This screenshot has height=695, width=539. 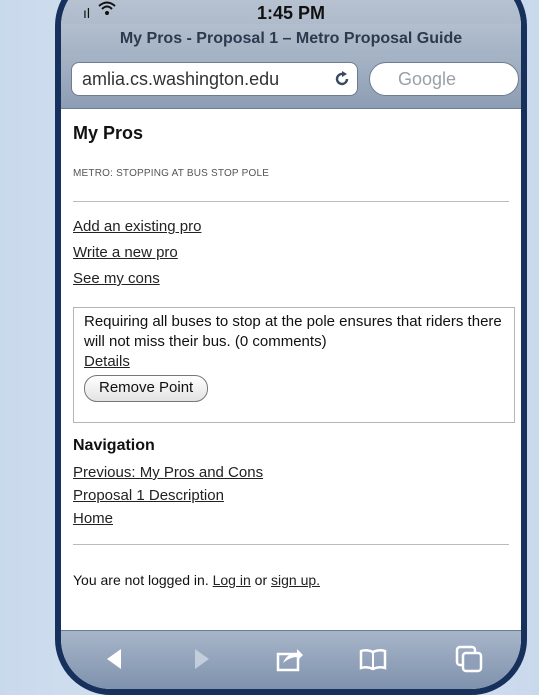 What do you see at coordinates (93, 518) in the screenshot?
I see `home-link: Home` at bounding box center [93, 518].